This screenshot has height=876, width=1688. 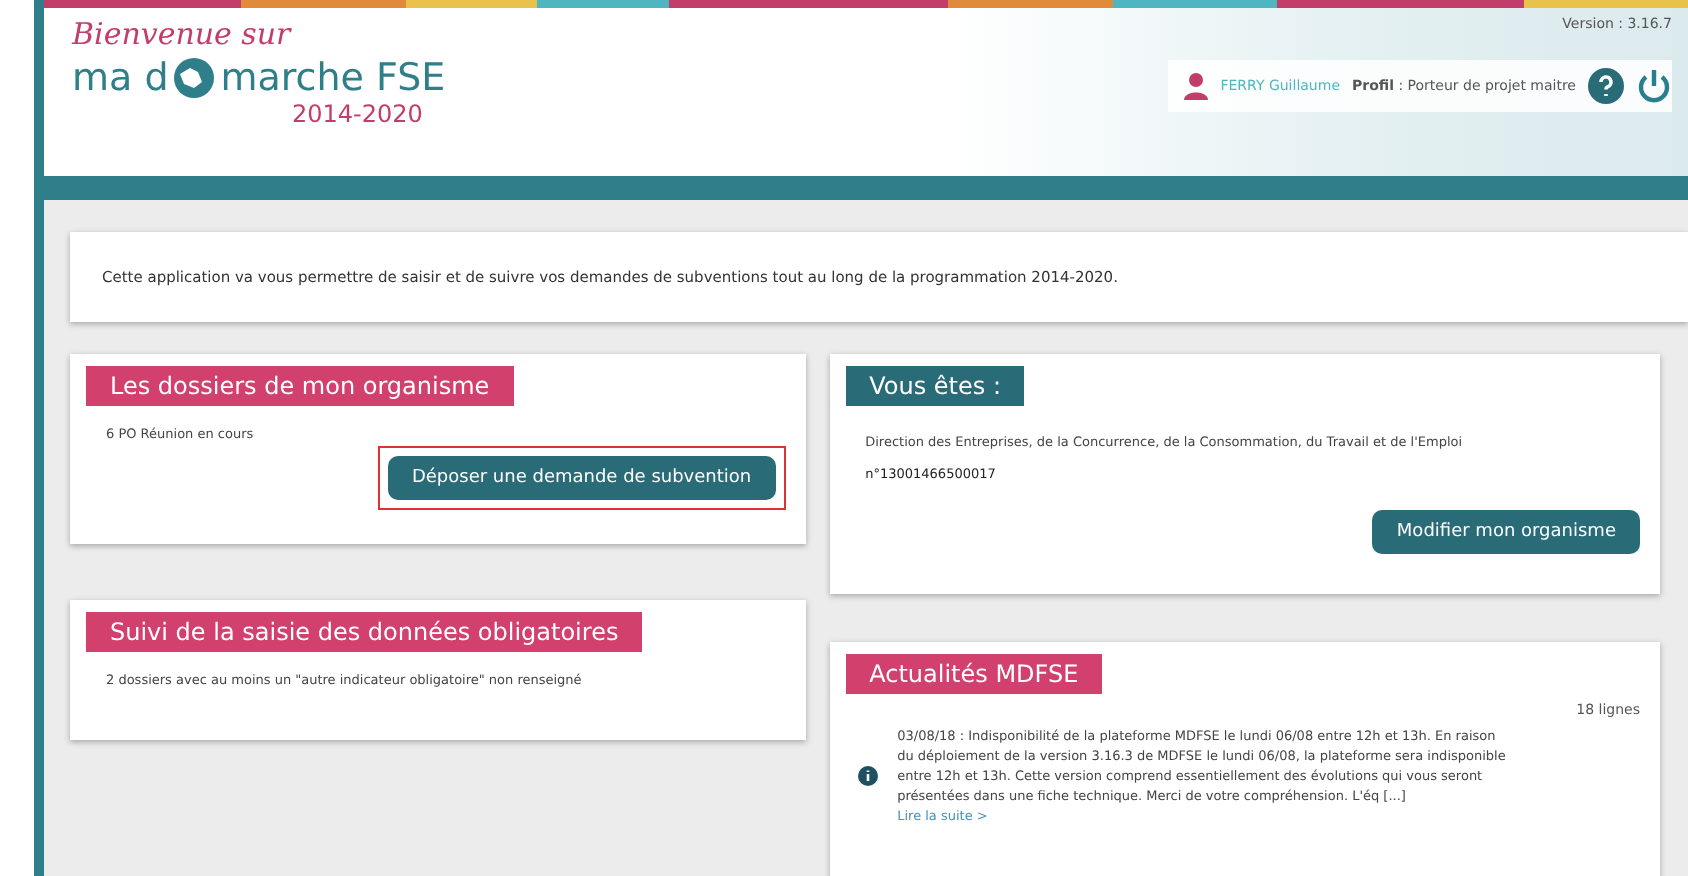 I want to click on help-icon, so click(x=1606, y=86).